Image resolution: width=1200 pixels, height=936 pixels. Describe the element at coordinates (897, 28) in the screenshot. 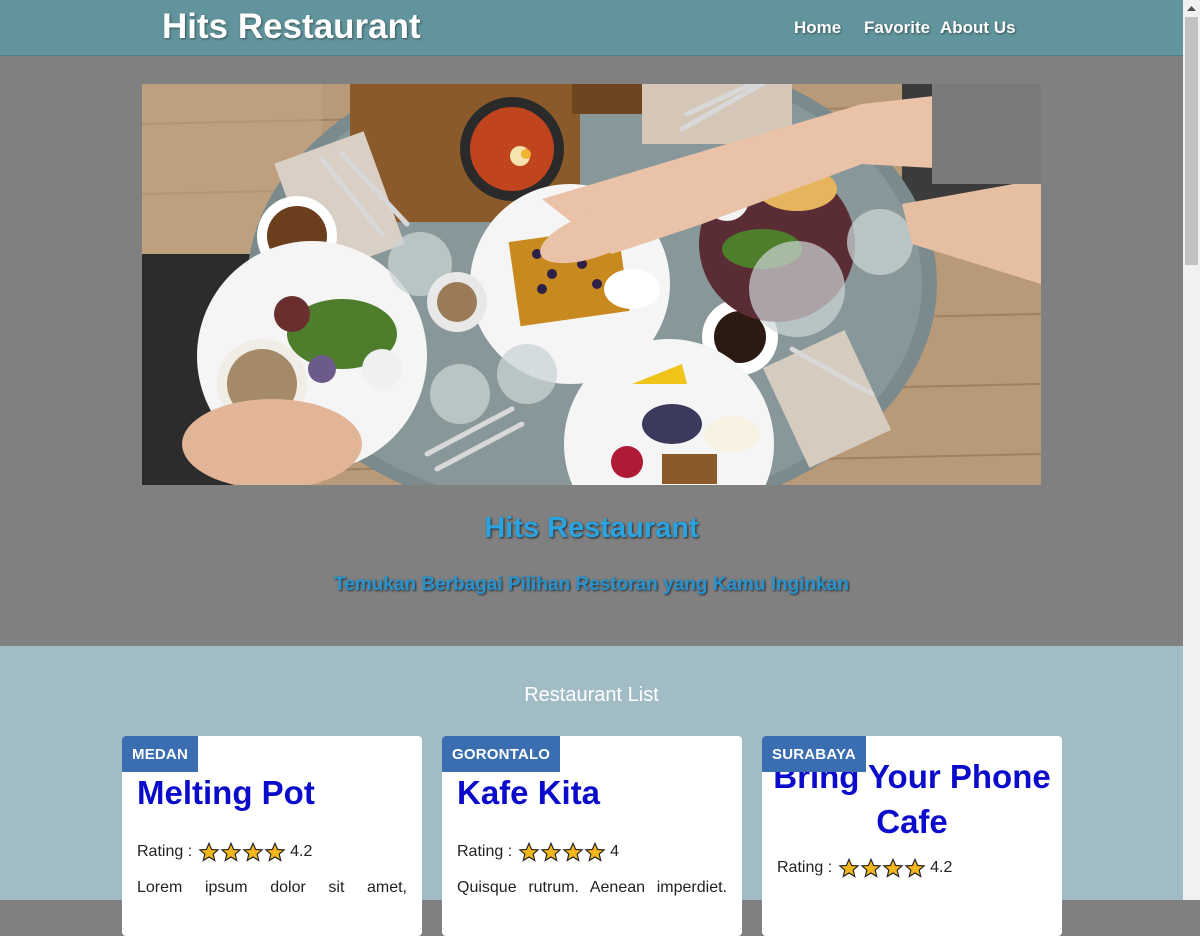

I see `nav-favorite-link: Favorite` at that location.